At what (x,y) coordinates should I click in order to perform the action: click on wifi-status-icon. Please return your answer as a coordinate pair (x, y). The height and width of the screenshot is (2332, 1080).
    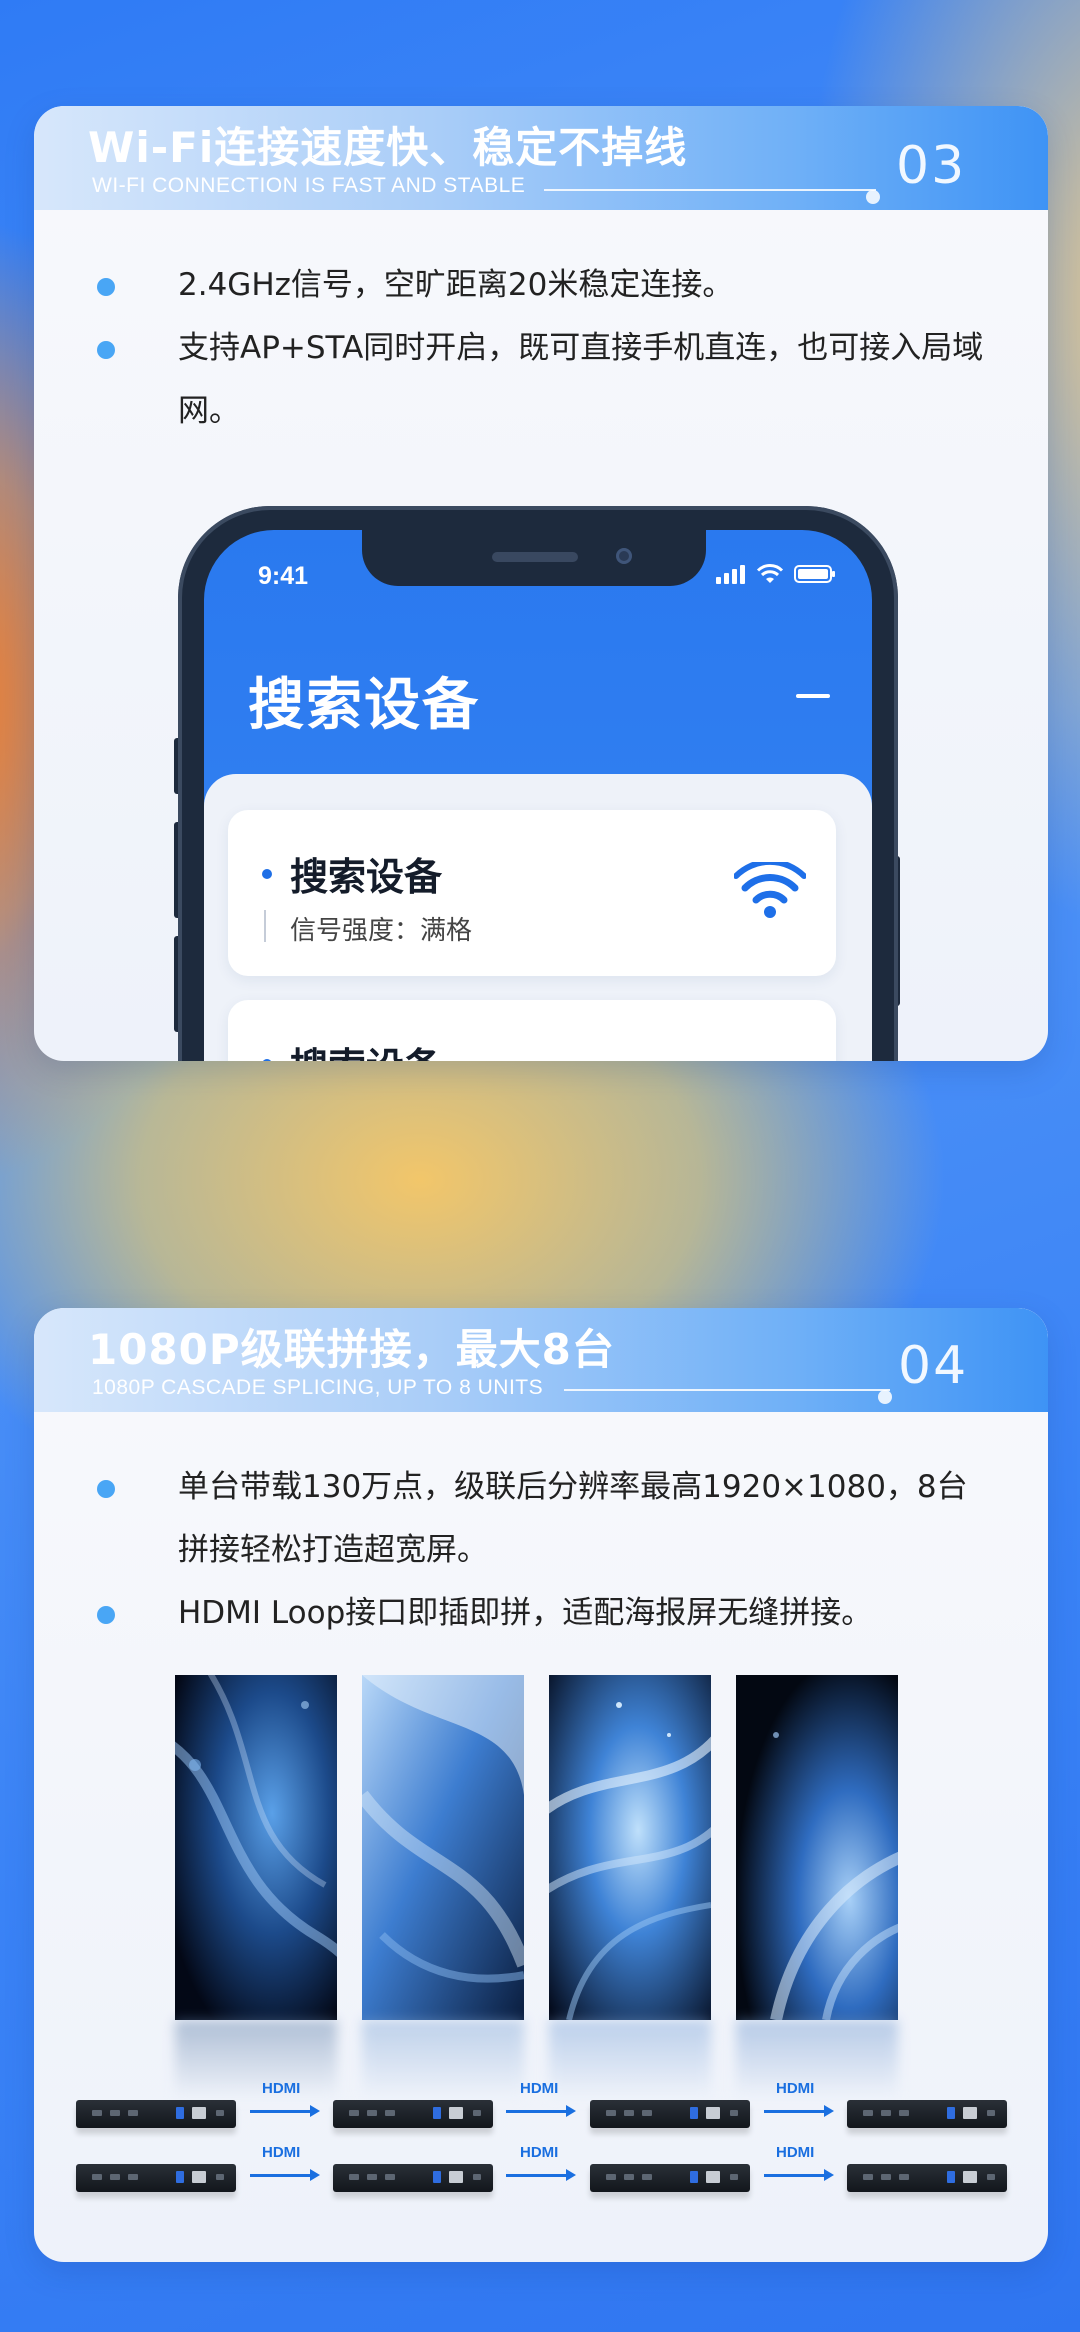
    Looking at the image, I should click on (770, 573).